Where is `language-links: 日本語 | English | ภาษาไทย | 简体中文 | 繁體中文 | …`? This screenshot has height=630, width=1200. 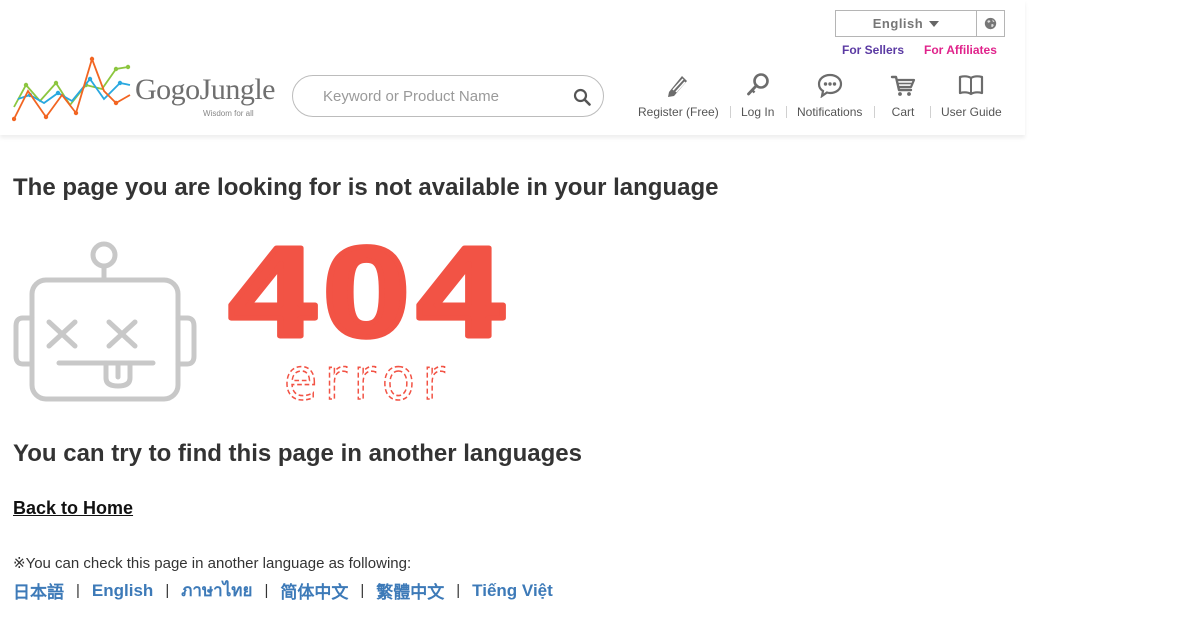
language-links: 日本語 | English | ภาษาไทย | 简体中文 | 繁體中文 | … is located at coordinates (283, 590).